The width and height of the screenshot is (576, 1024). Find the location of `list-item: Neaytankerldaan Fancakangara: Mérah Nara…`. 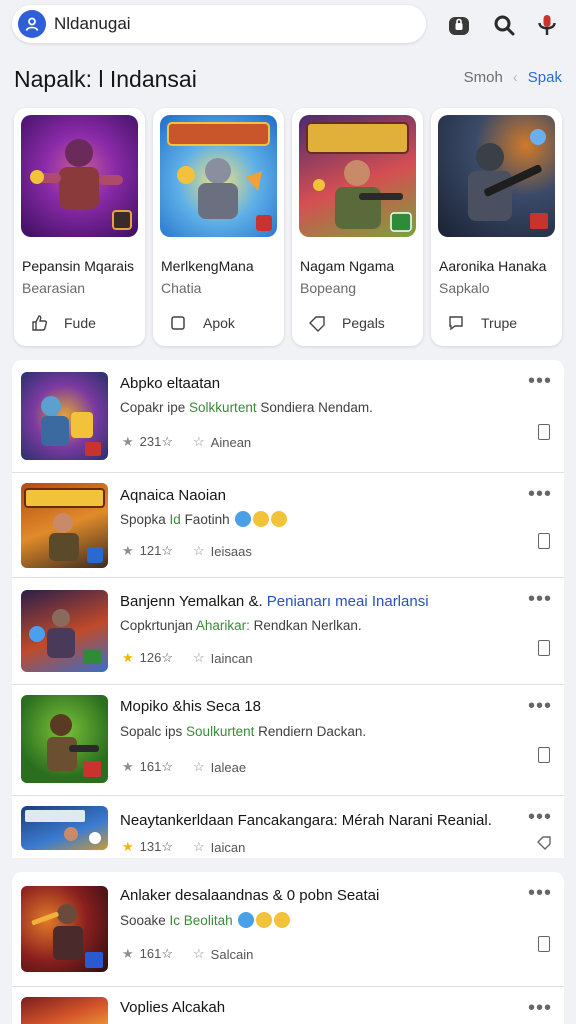

list-item: Neaytankerldaan Fancakangara: Mérah Nara… is located at coordinates (288, 827).